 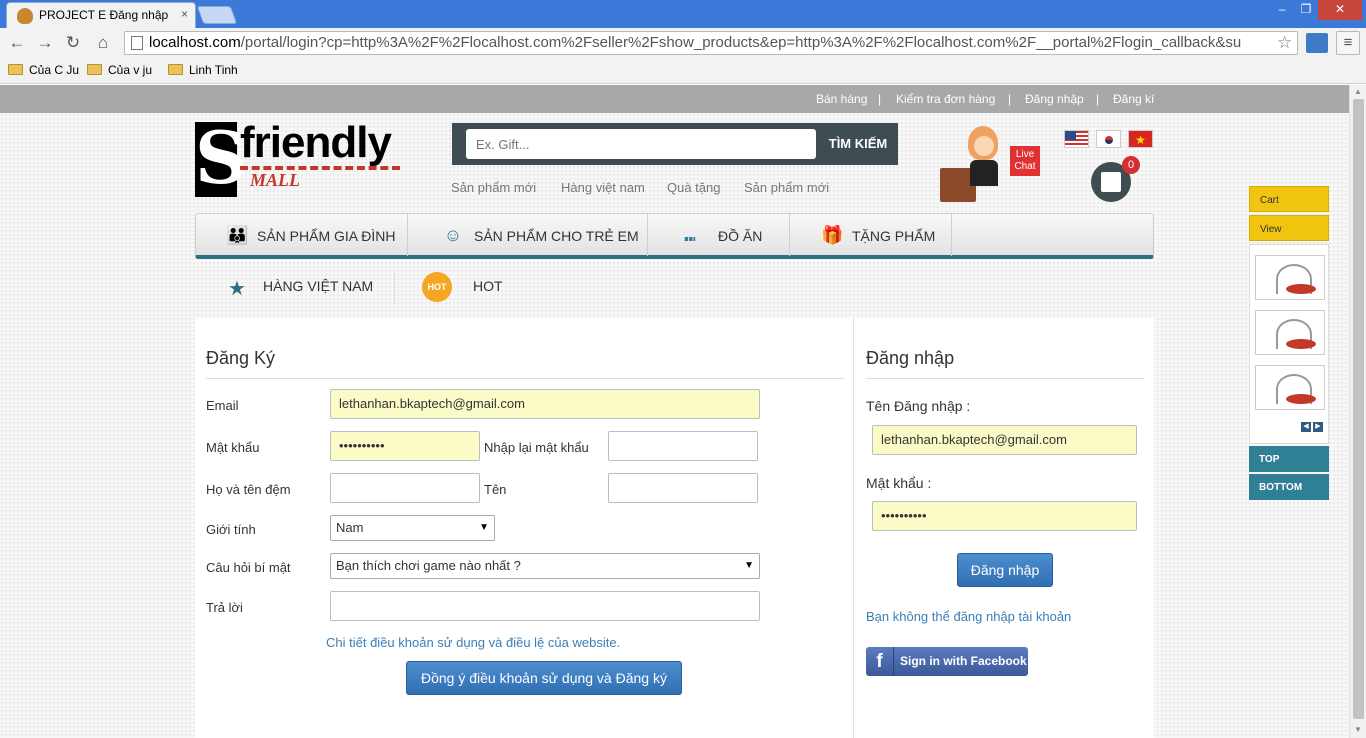 I want to click on bookmark-folder: Của v ju, so click(x=119, y=70).